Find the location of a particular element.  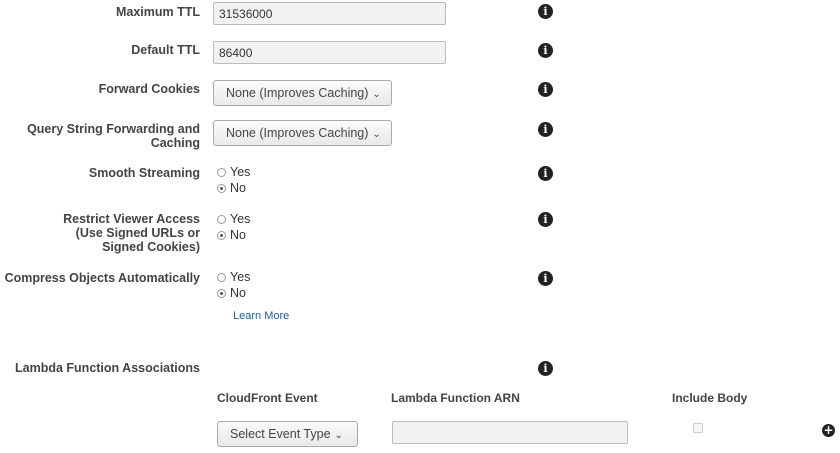

query-string-label: Query String Forwarding and Caching is located at coordinates (113, 136).